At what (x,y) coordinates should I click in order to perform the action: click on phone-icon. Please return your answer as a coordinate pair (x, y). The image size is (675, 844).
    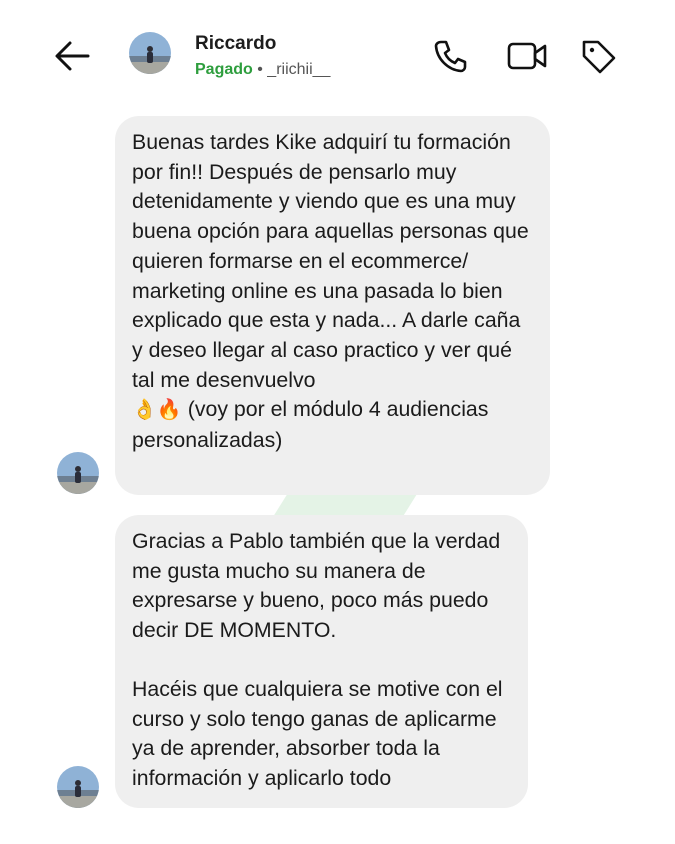
    Looking at the image, I should click on (450, 56).